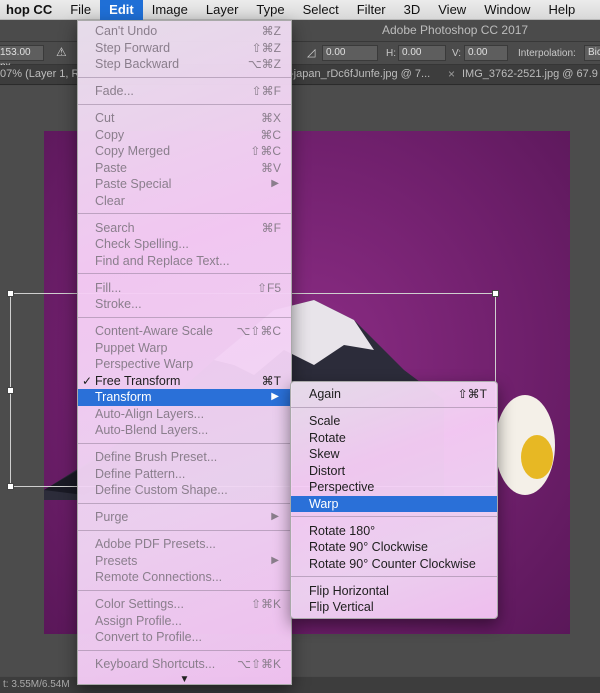 Image resolution: width=600 pixels, height=693 pixels. I want to click on menu-item-perspective-warp: Perspective Warp, so click(184, 364).